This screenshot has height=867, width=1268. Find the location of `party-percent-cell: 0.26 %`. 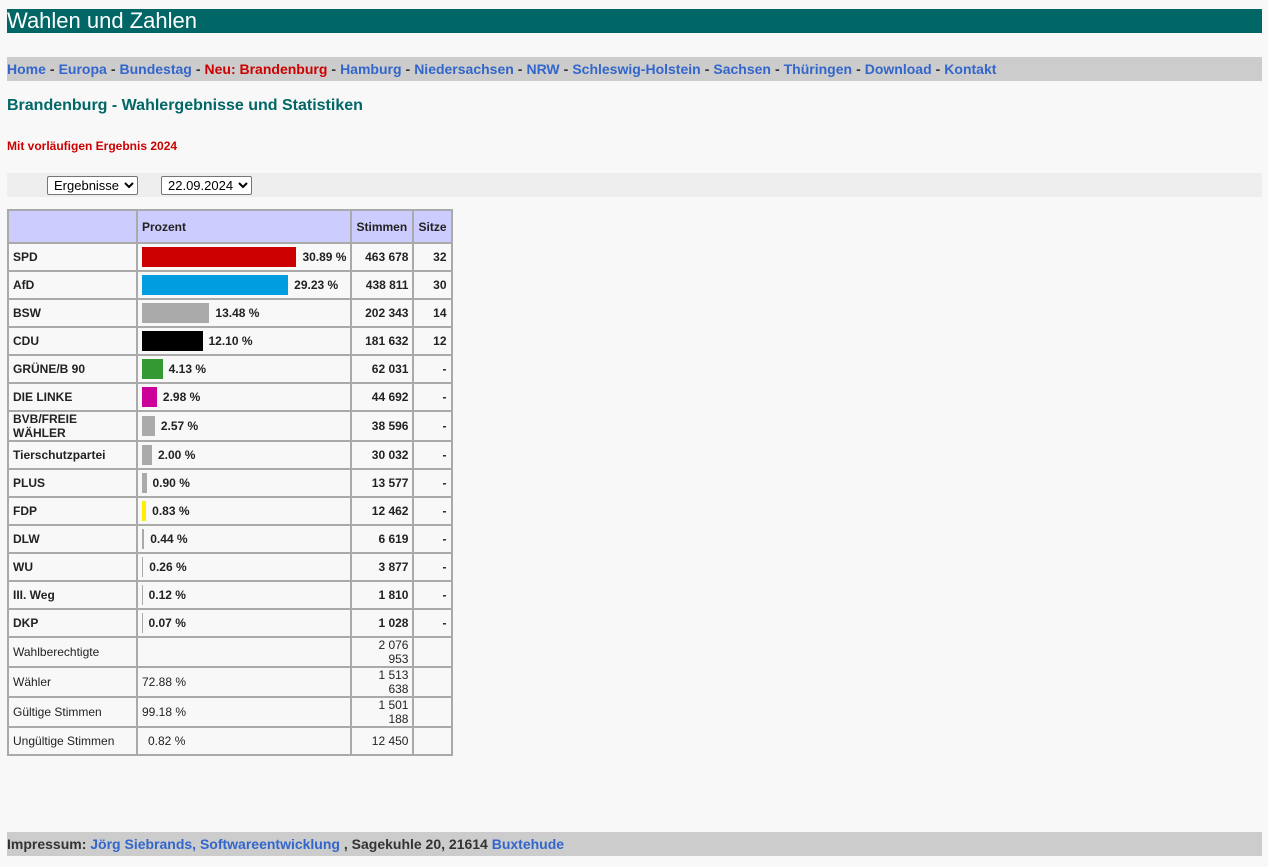

party-percent-cell: 0.26 % is located at coordinates (244, 567).